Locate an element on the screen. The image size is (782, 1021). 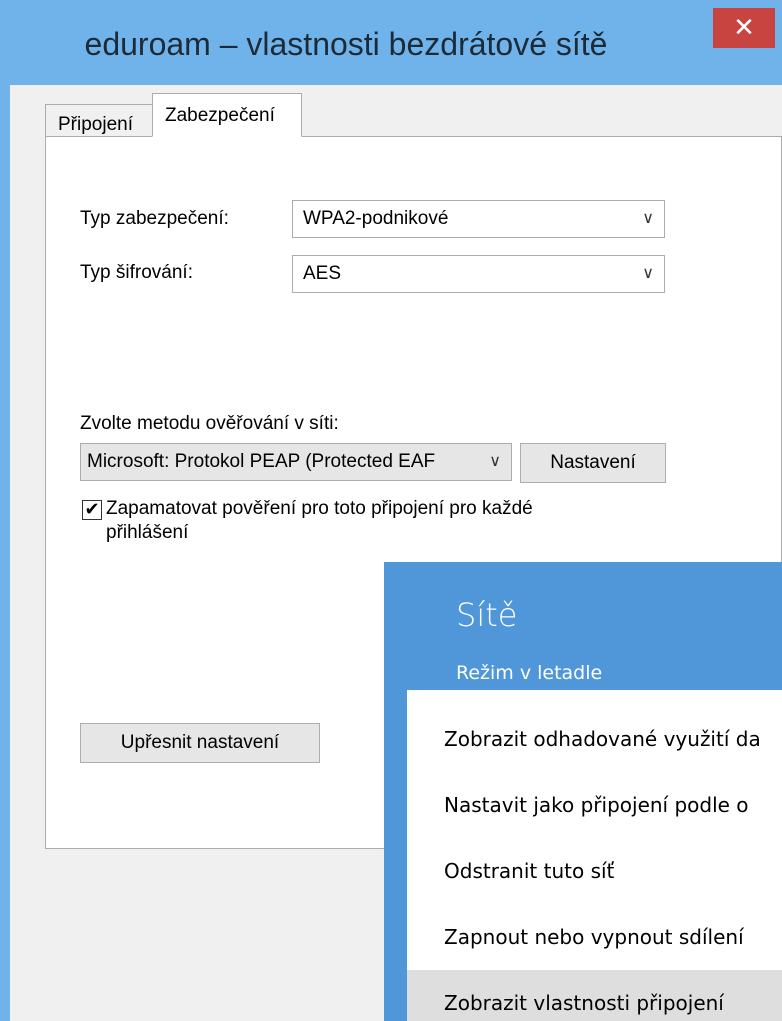
security-type-select: WPA2-podnikové ∨ is located at coordinates (478, 219).